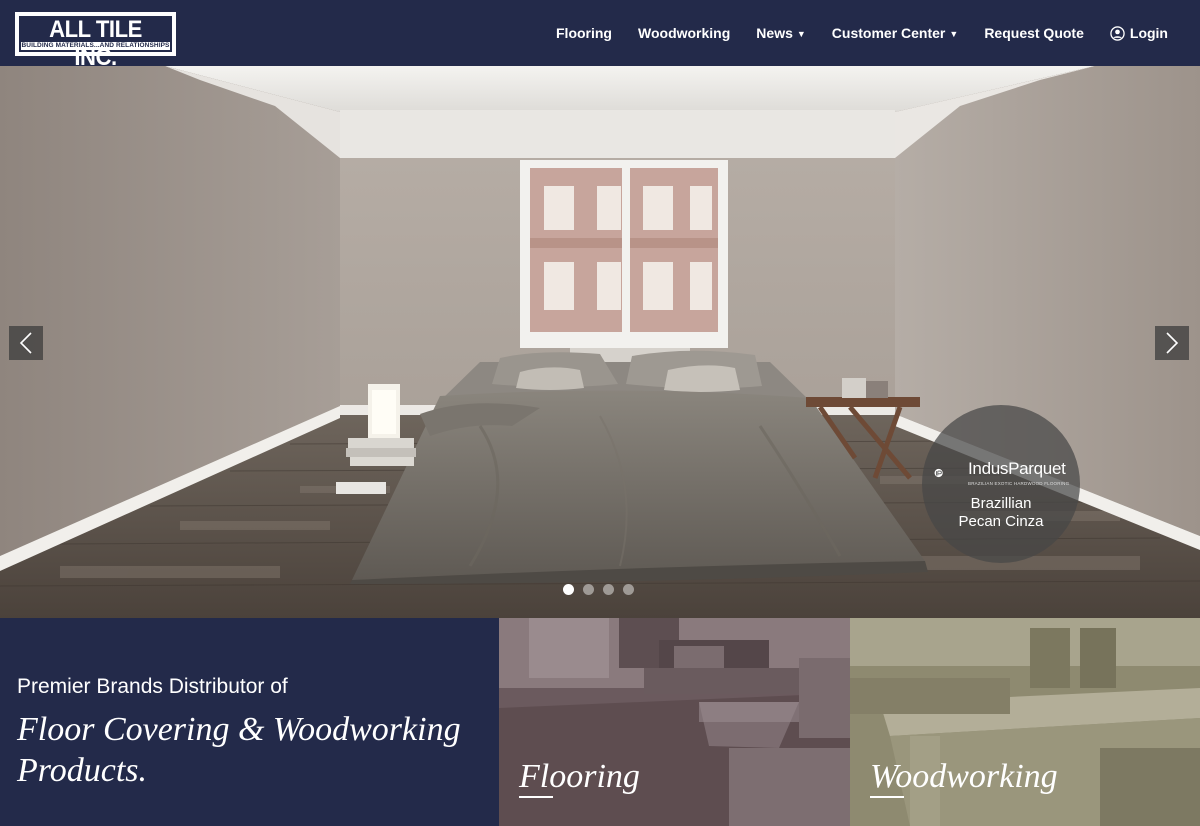 The image size is (1200, 826). Describe the element at coordinates (239, 750) in the screenshot. I see `intro-heading: Floor Covering & Woodworking Products.` at that location.